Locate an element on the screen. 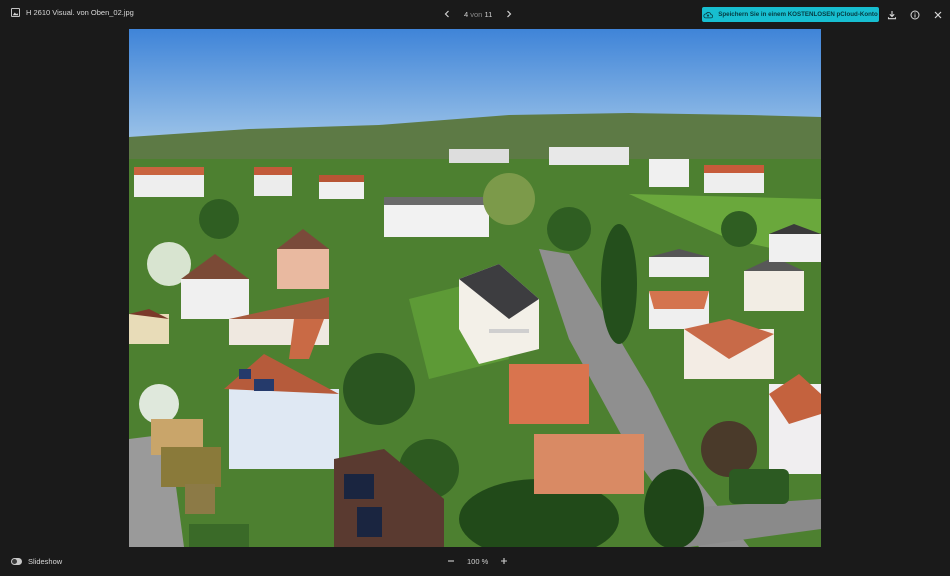  zoom-number: 100 is located at coordinates (473, 561).